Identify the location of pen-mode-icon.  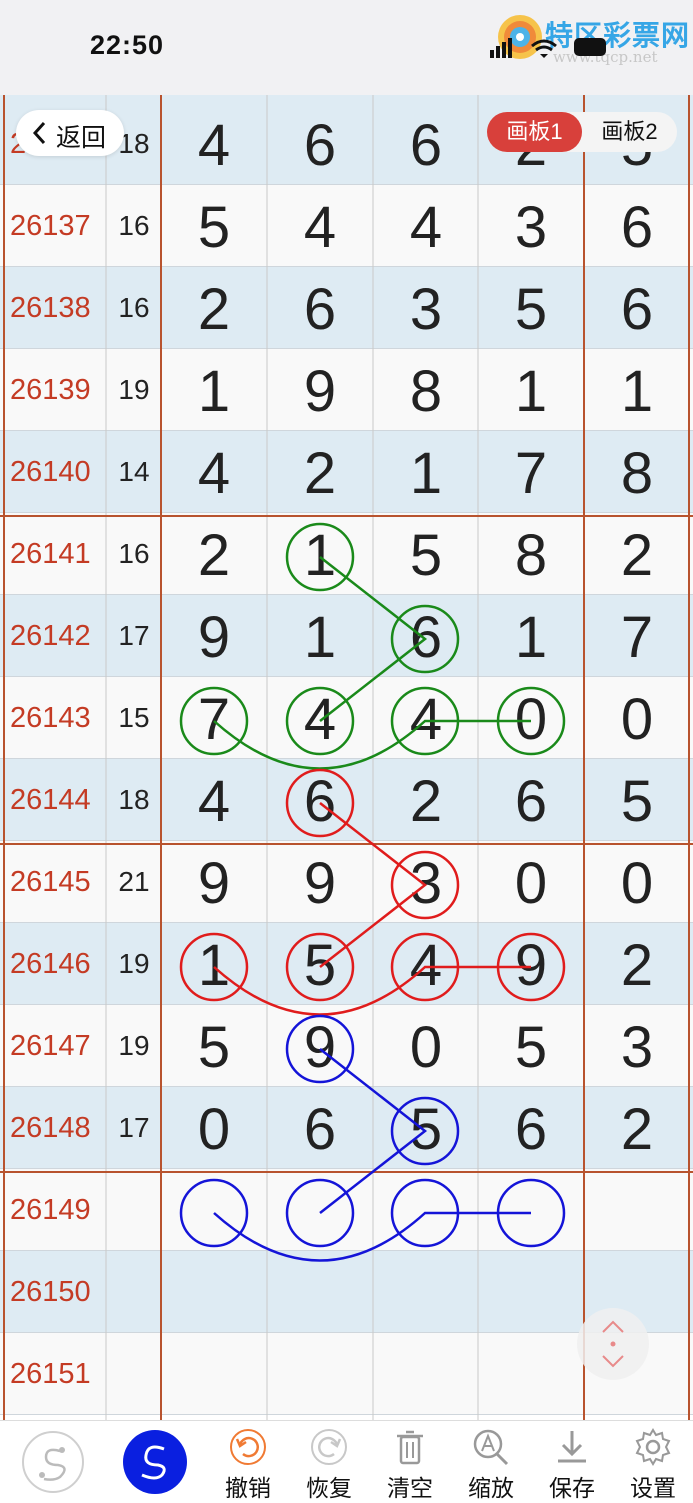
(53, 1462).